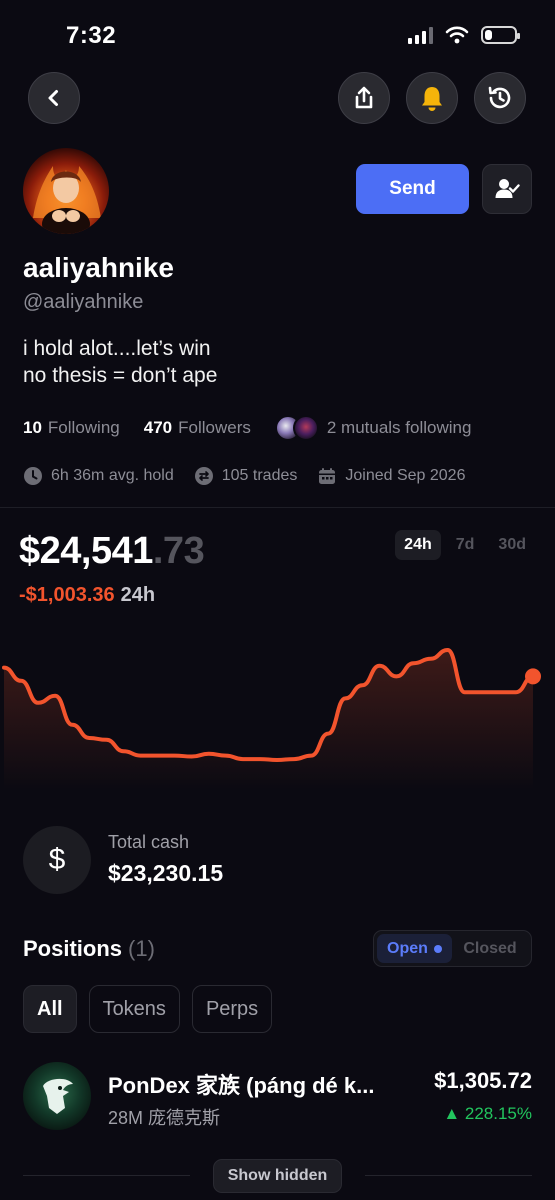  I want to click on portfolio-chart, so click(277, 710).